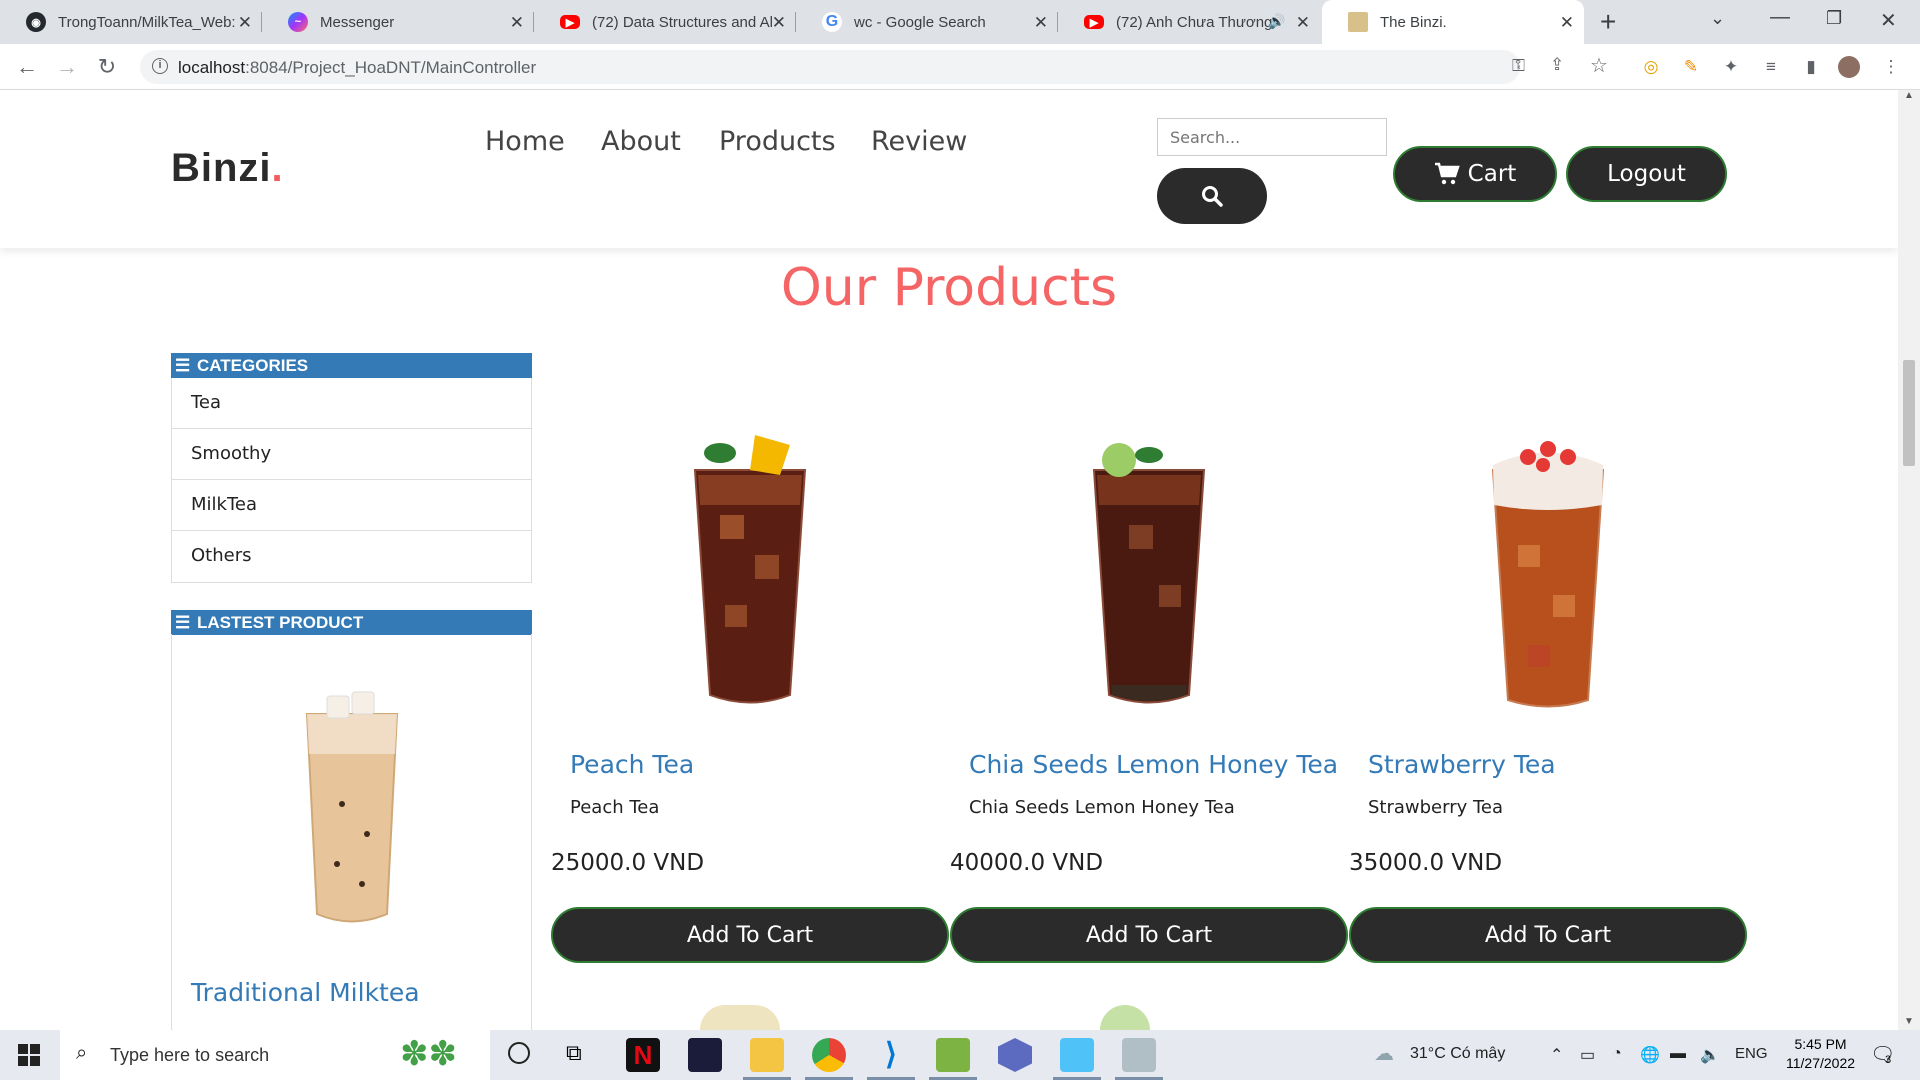 Image resolution: width=1920 pixels, height=1080 pixels. Describe the element at coordinates (351, 556) in the screenshot. I see `category-others: Others` at that location.